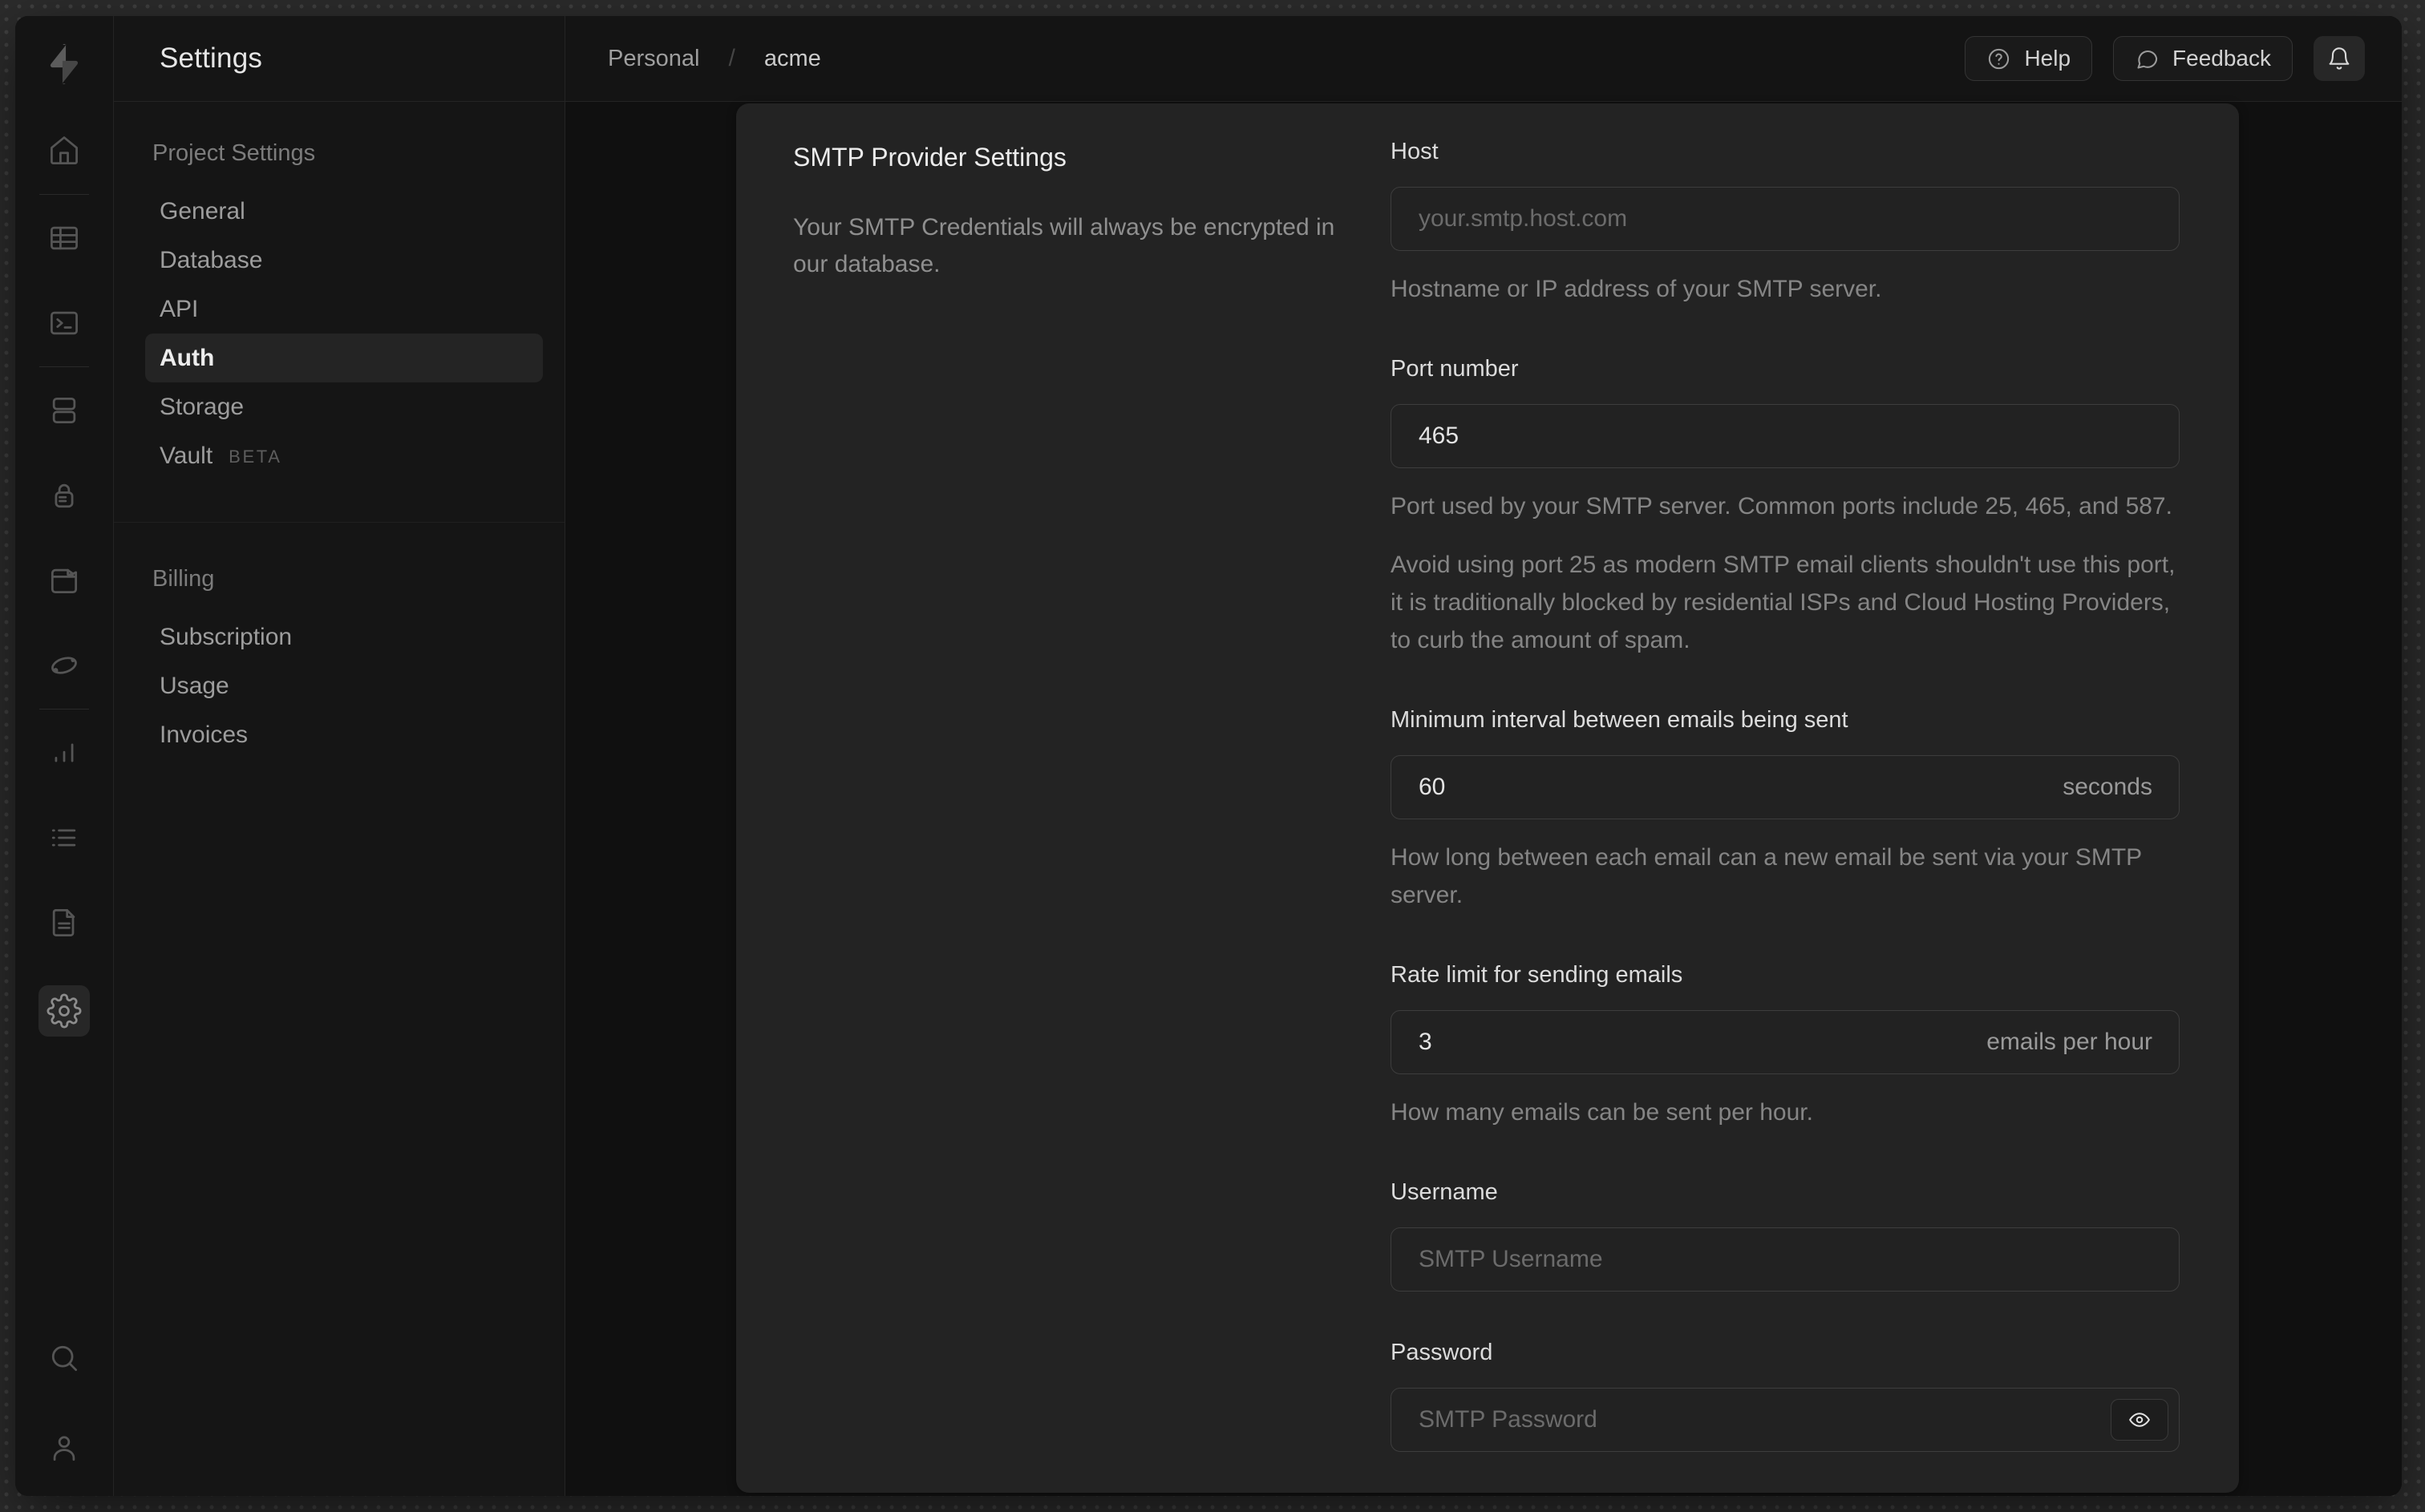  What do you see at coordinates (344, 406) in the screenshot?
I see `sidebar-item-storage: Storage` at bounding box center [344, 406].